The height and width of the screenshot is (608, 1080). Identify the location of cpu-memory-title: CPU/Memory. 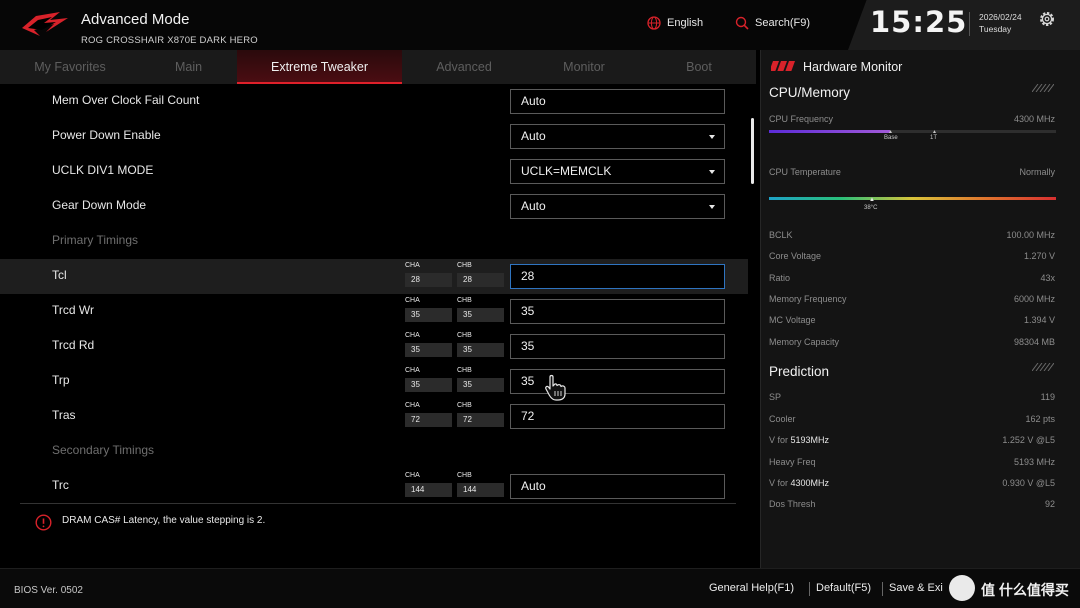
(810, 92).